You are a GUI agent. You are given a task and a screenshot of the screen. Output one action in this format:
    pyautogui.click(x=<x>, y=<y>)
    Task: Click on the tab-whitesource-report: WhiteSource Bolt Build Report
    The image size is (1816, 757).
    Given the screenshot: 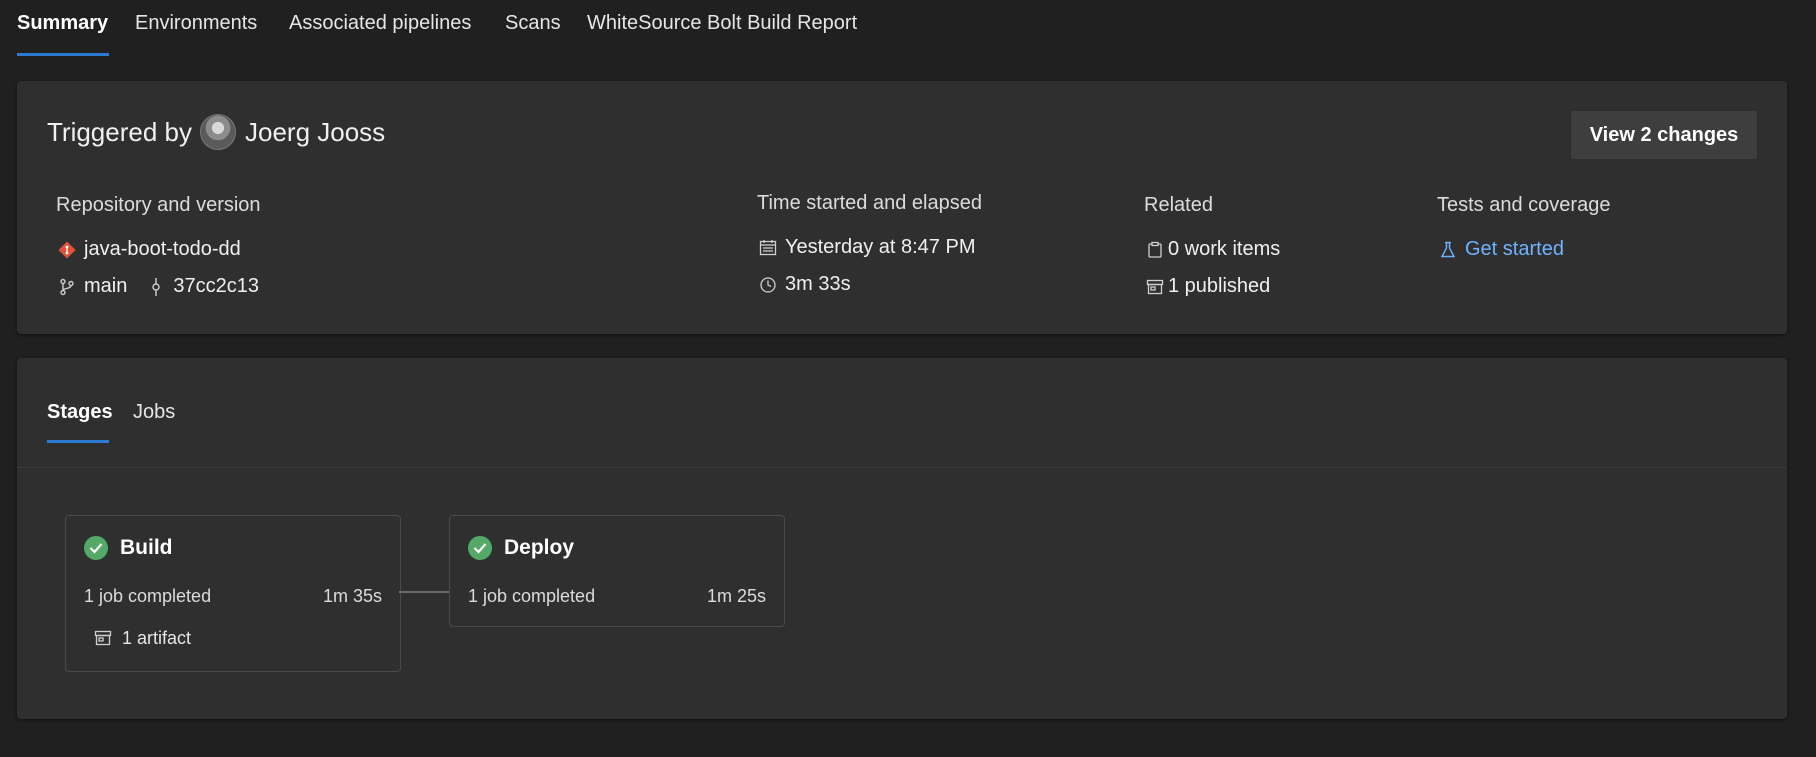 What is the action you would take?
    pyautogui.click(x=722, y=23)
    